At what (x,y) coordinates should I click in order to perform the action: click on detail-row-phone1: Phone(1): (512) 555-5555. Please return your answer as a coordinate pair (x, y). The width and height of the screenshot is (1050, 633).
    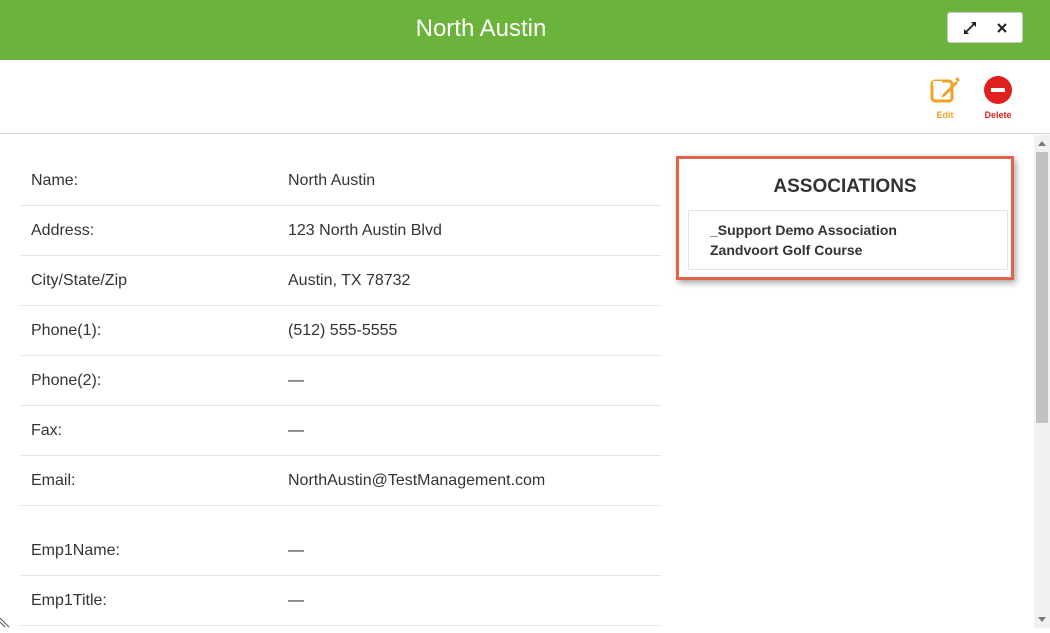
    Looking at the image, I should click on (341, 331).